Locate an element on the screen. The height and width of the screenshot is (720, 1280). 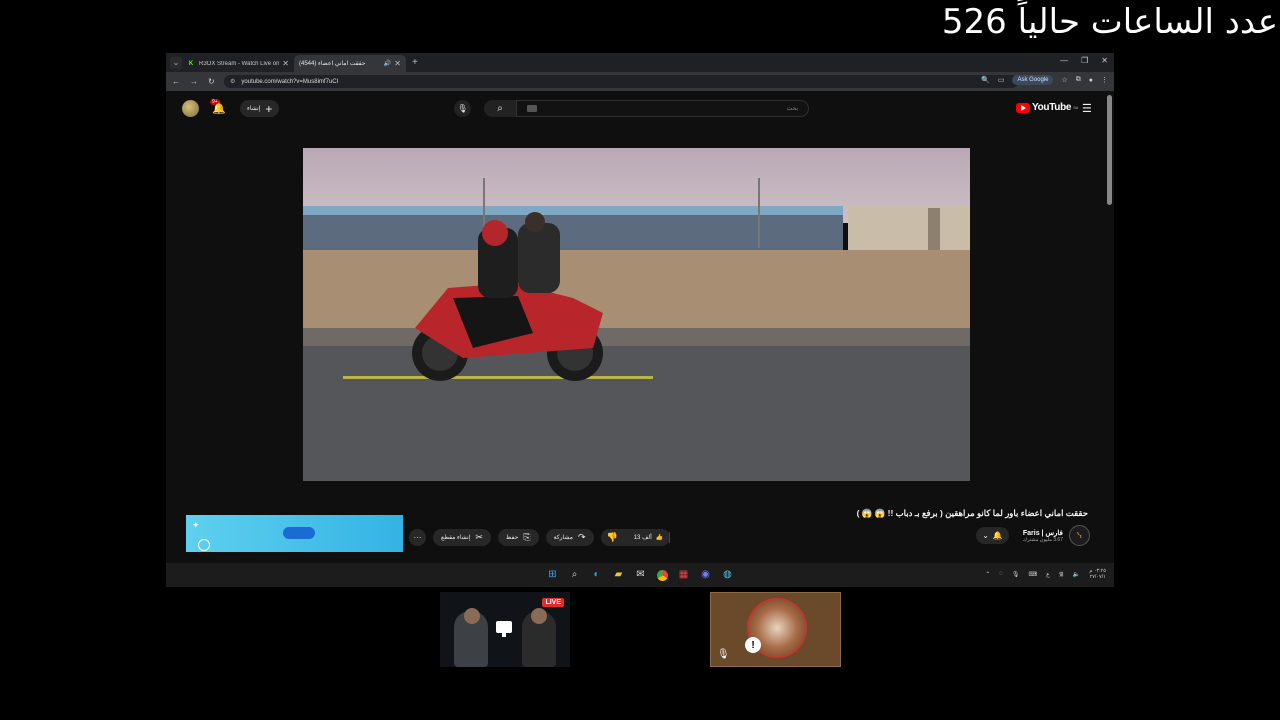
logo-text: YouTube is located at coordinates (1052, 107).